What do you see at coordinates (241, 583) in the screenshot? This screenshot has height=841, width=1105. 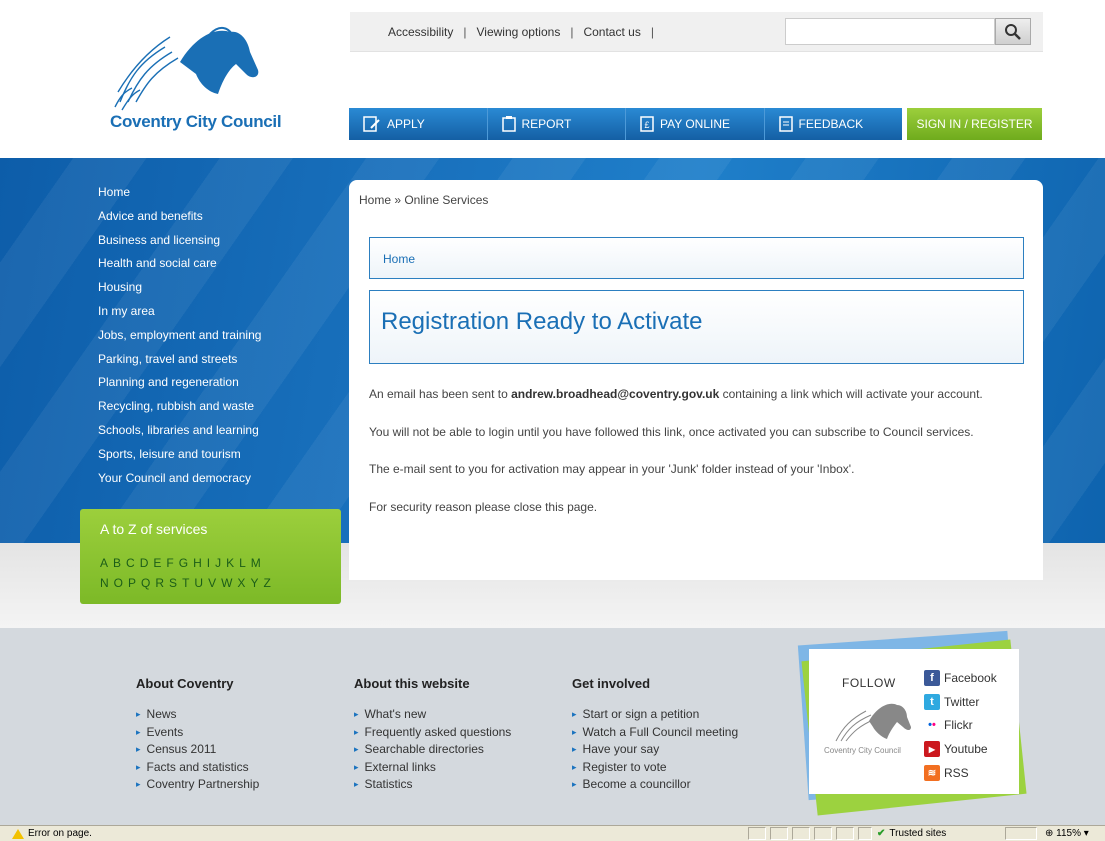 I see `atoz-letter: X` at bounding box center [241, 583].